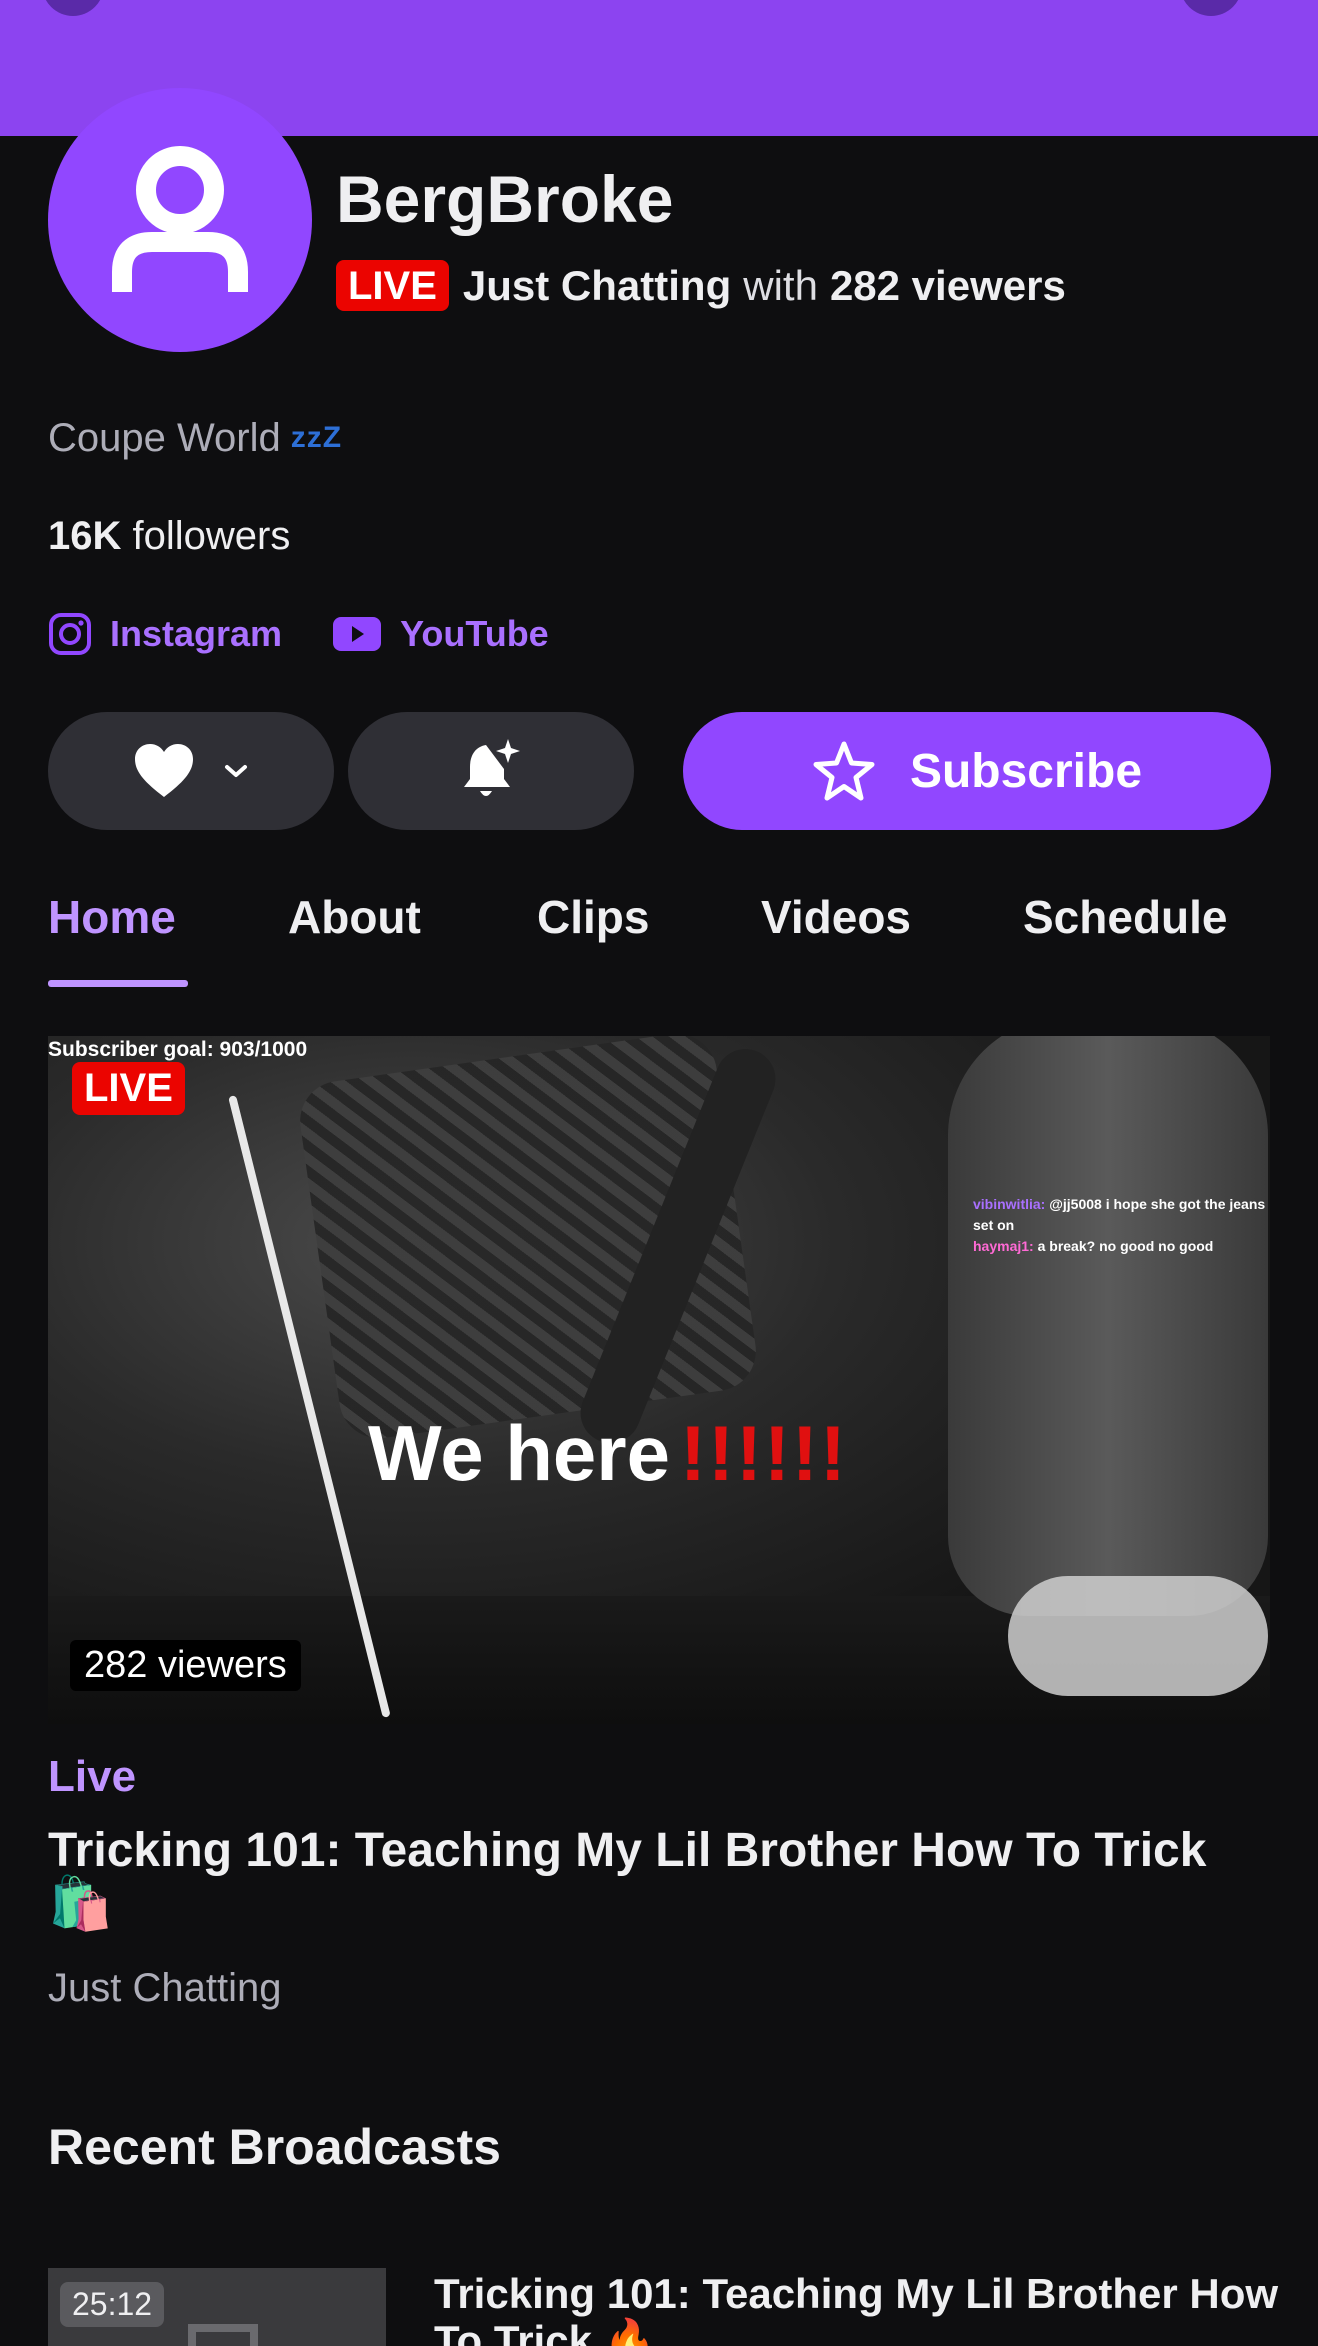 Image resolution: width=1318 pixels, height=2346 pixels. Describe the element at coordinates (112, 2304) in the screenshot. I see `broadcast-duration: 25:12` at that location.